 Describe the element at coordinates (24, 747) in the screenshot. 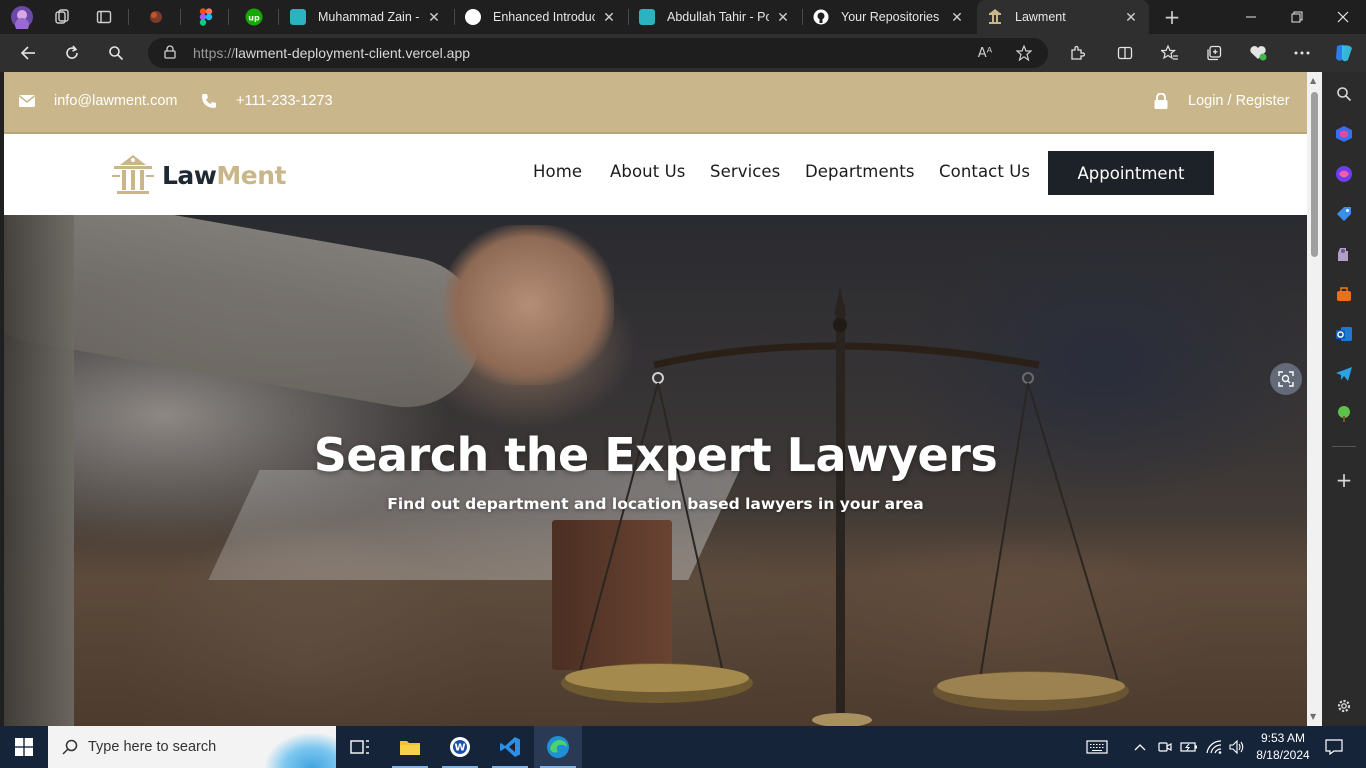

I see `start-windows-icon` at that location.